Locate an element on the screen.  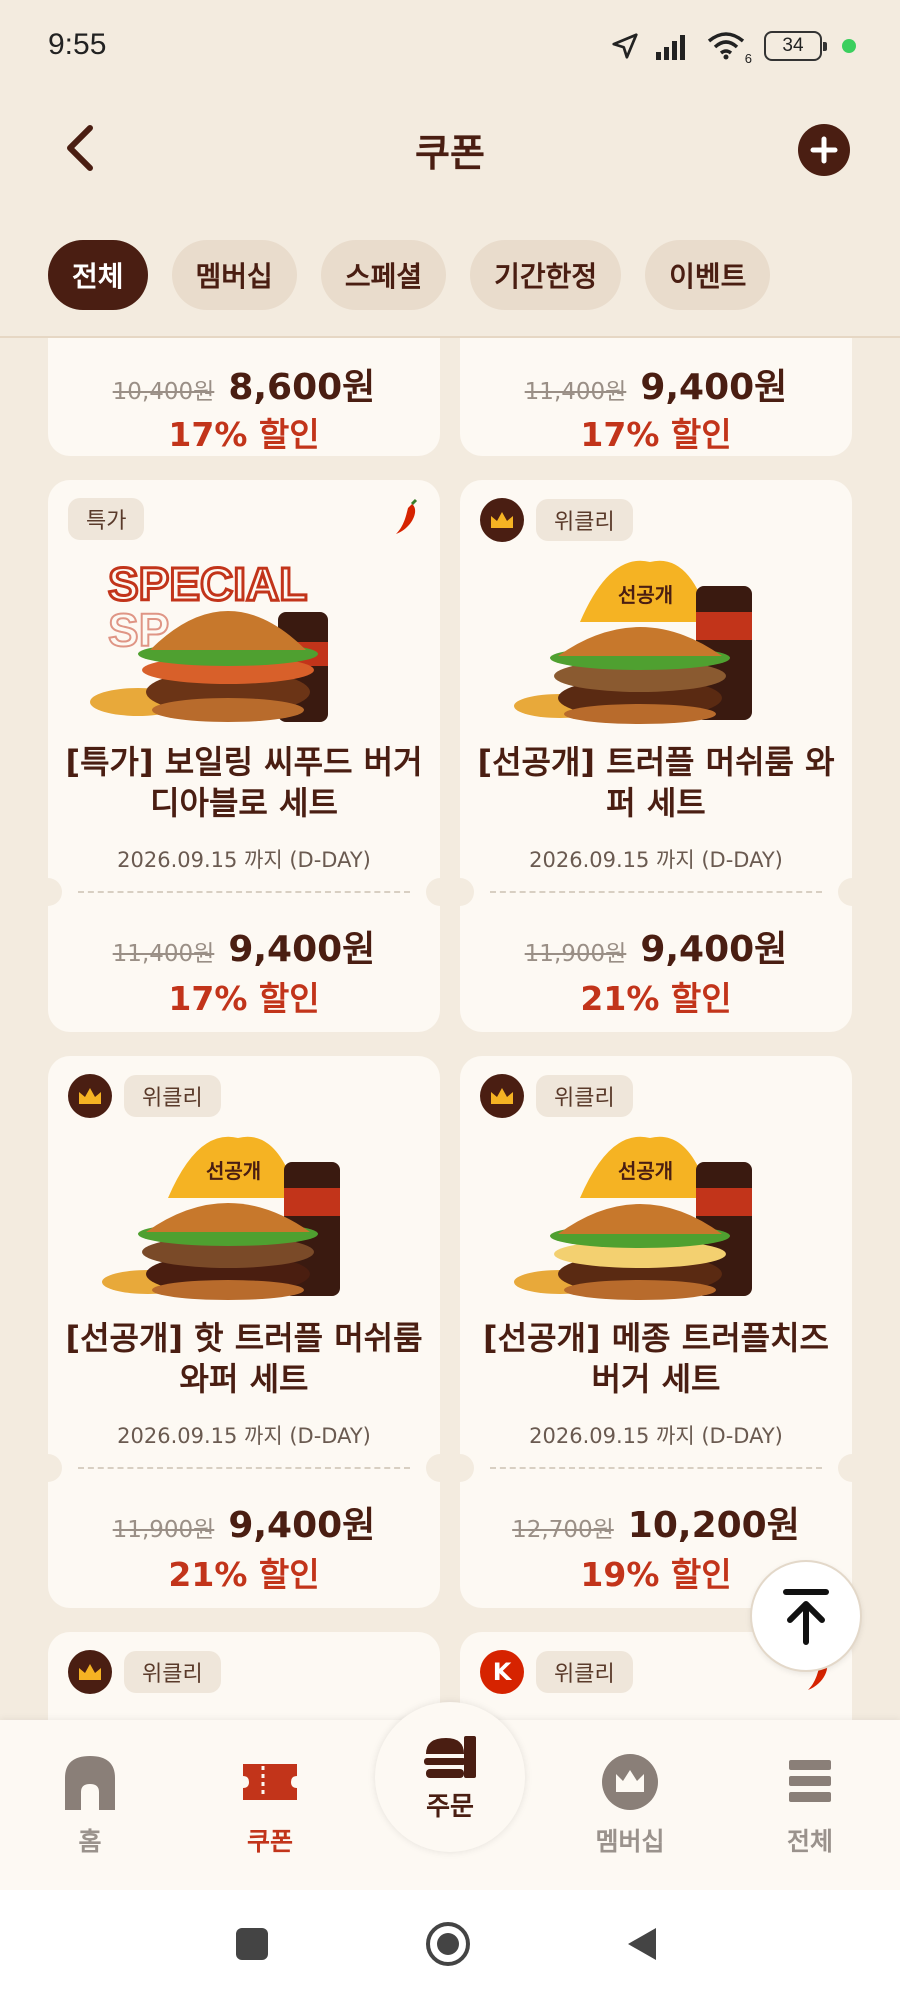
add-coupon-button is located at coordinates (824, 150).